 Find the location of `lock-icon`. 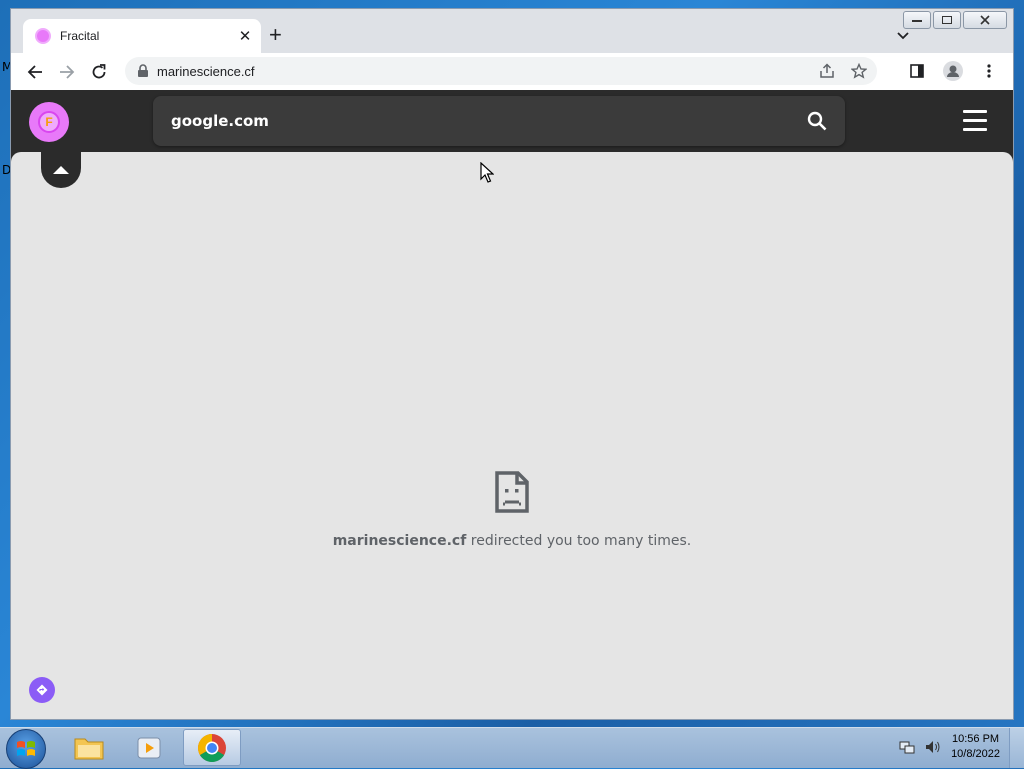

lock-icon is located at coordinates (143, 70).